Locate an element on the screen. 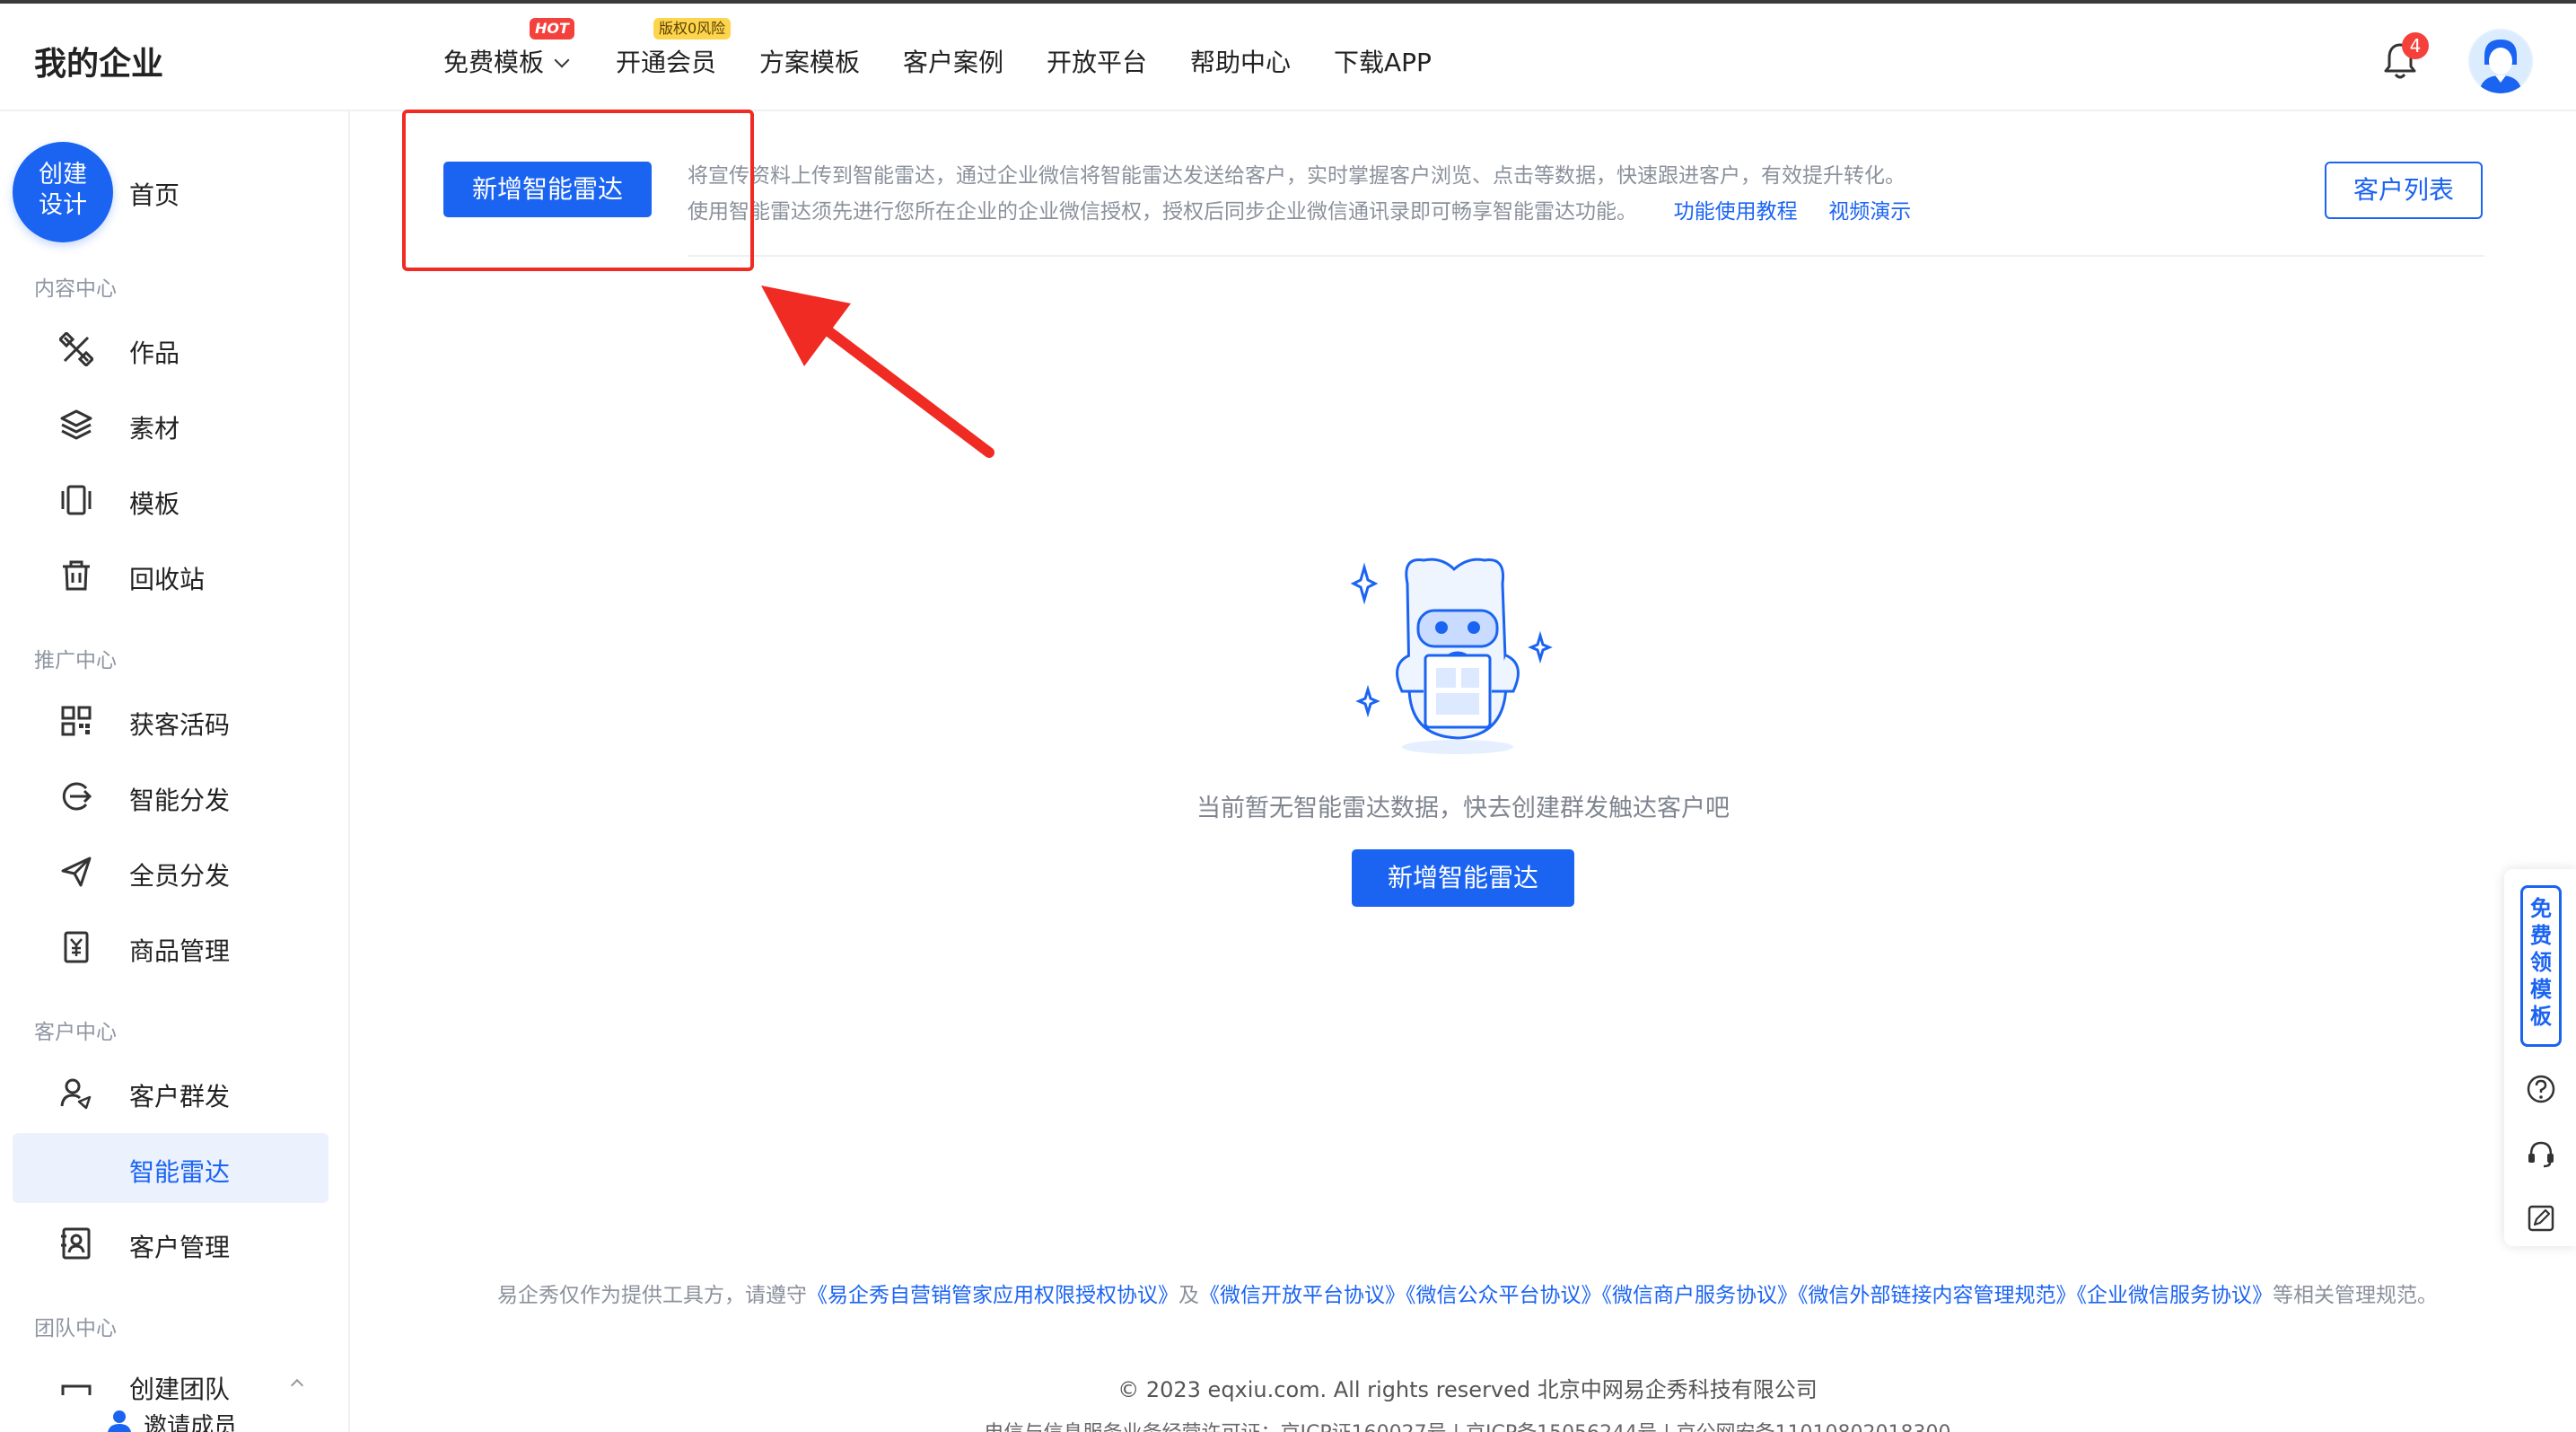 The height and width of the screenshot is (1432, 2576). contact-card-icon is located at coordinates (76, 1243).